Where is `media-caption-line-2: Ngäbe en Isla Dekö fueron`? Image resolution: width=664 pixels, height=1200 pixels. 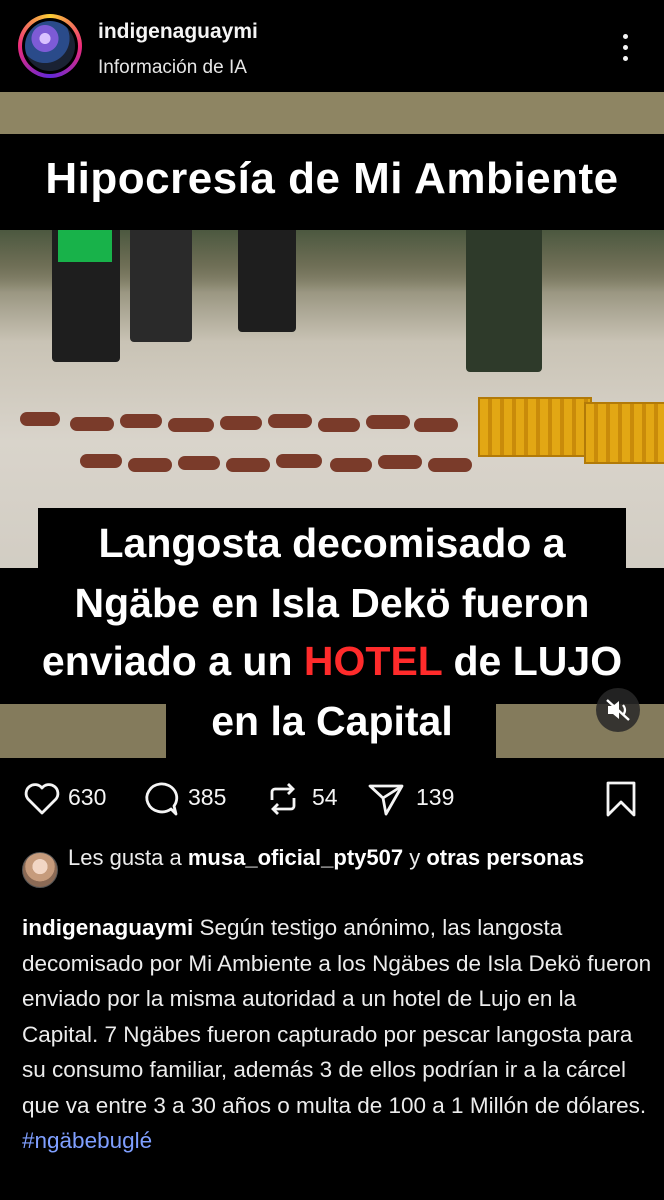
media-caption-line-2: Ngäbe en Isla Dekö fueron is located at coordinates (332, 603).